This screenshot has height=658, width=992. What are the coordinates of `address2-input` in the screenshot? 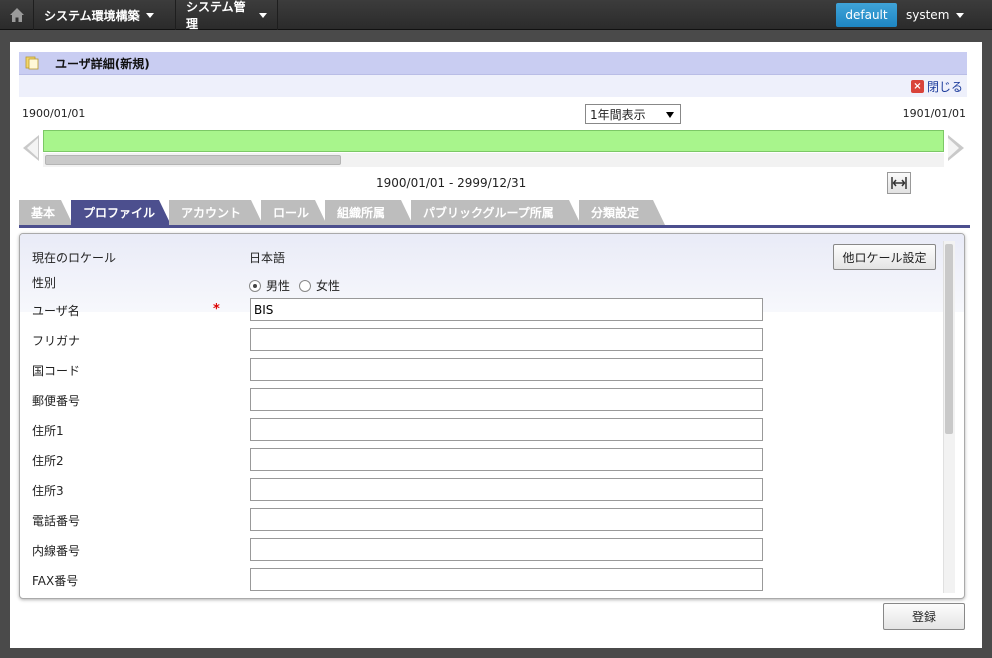 It's located at (506, 459).